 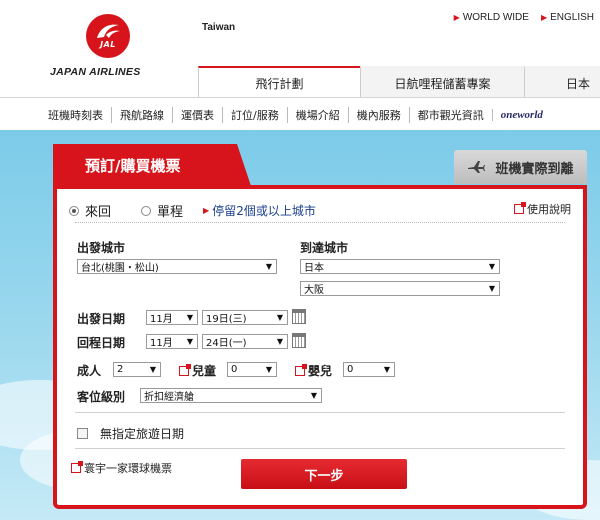 What do you see at coordinates (252, 369) in the screenshot?
I see `child-count-select: 0 ▼` at bounding box center [252, 369].